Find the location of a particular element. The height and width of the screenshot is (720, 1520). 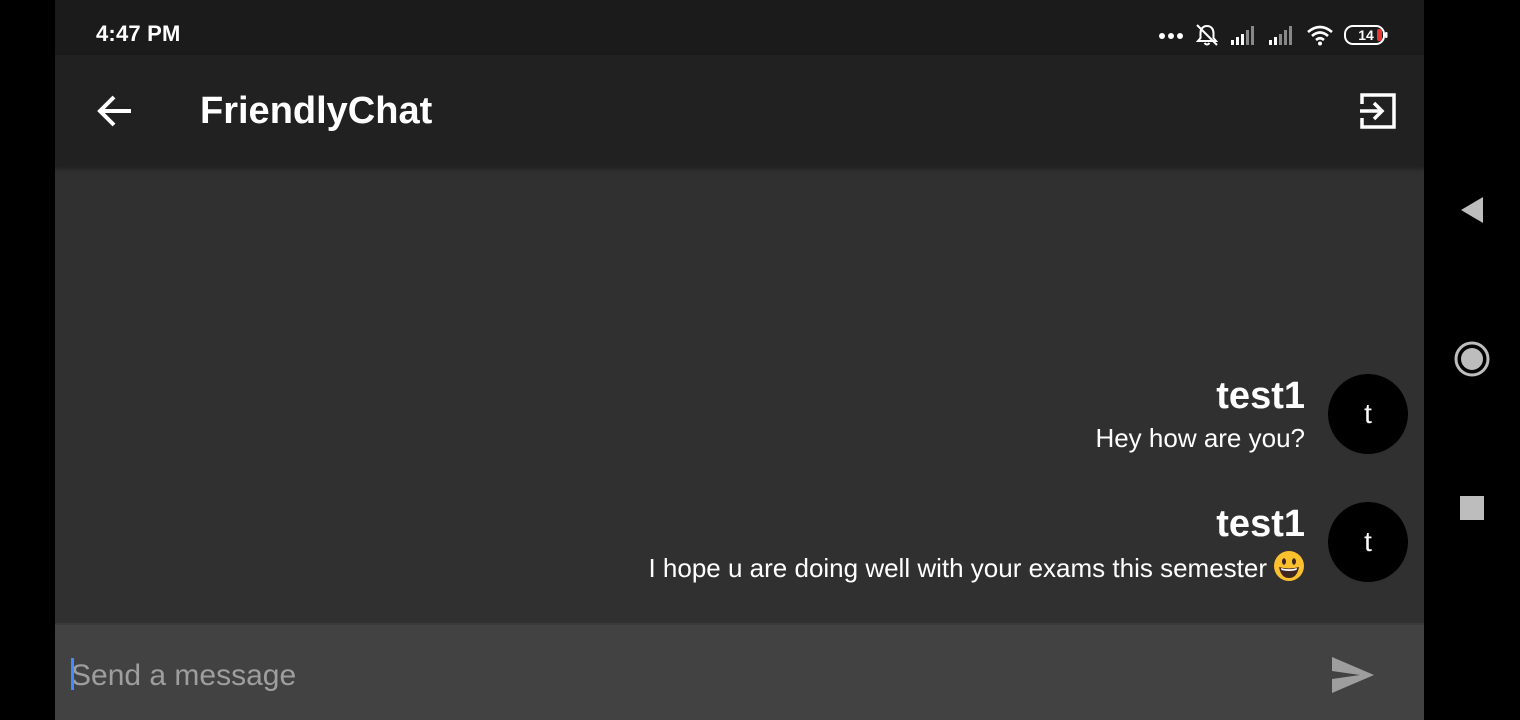

wifi-icon is located at coordinates (1320, 35).